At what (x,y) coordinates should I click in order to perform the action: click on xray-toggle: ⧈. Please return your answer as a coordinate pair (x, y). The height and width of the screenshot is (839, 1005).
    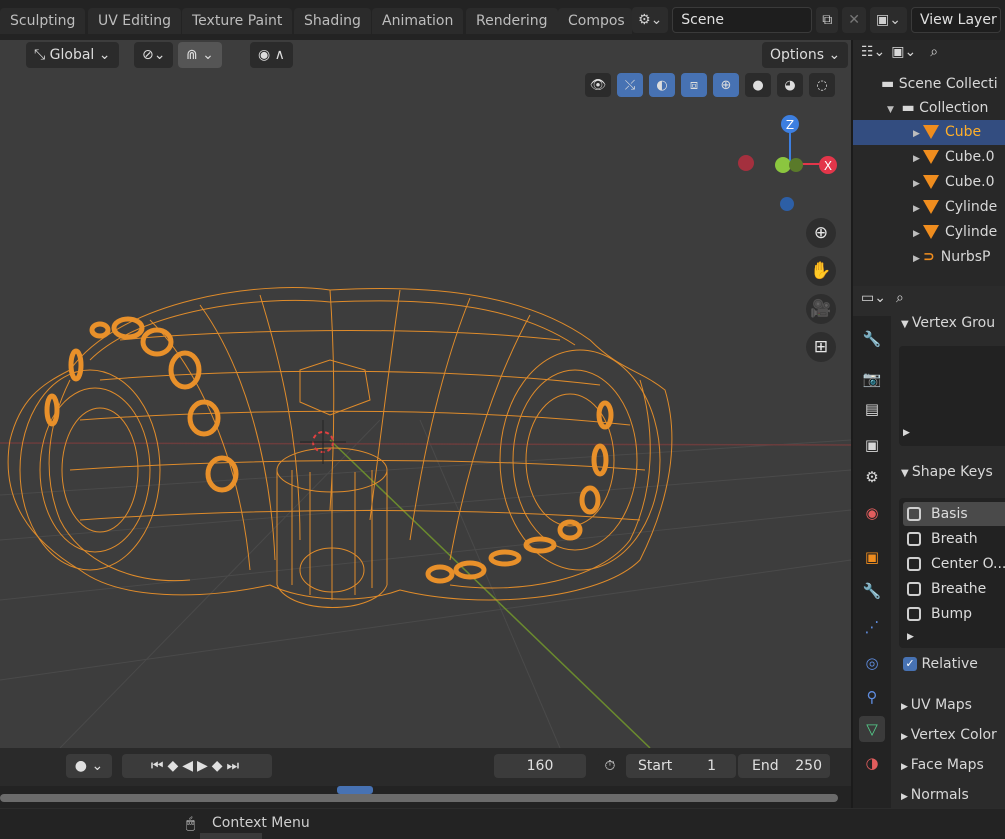
    Looking at the image, I should click on (694, 85).